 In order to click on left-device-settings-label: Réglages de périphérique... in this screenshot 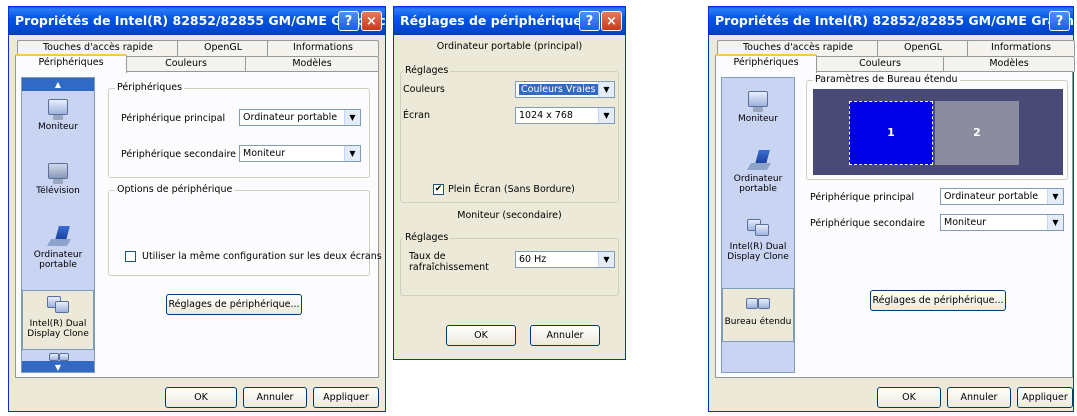, I will do `click(234, 304)`.